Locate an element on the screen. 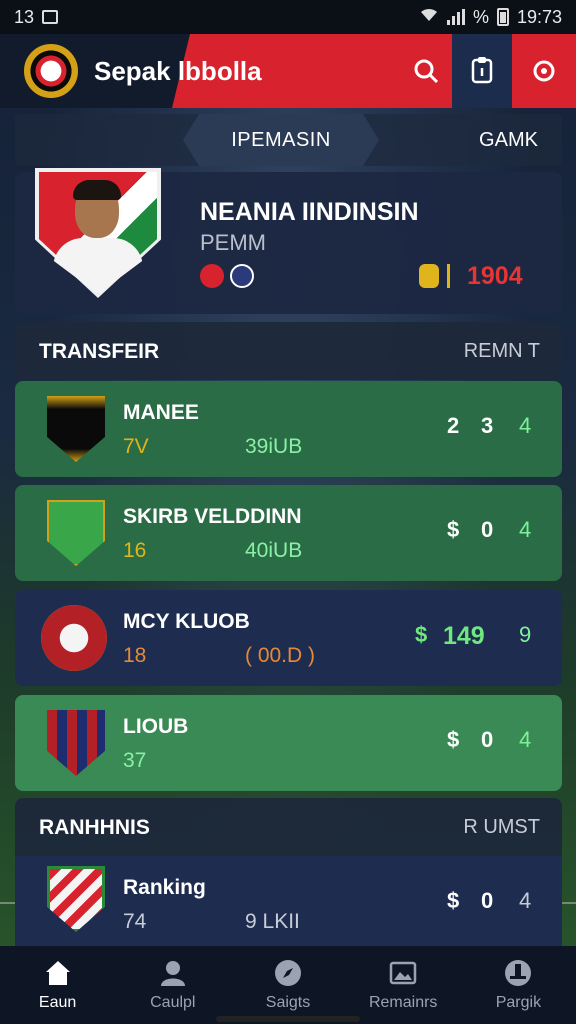  clipboard-icon is located at coordinates (482, 70).